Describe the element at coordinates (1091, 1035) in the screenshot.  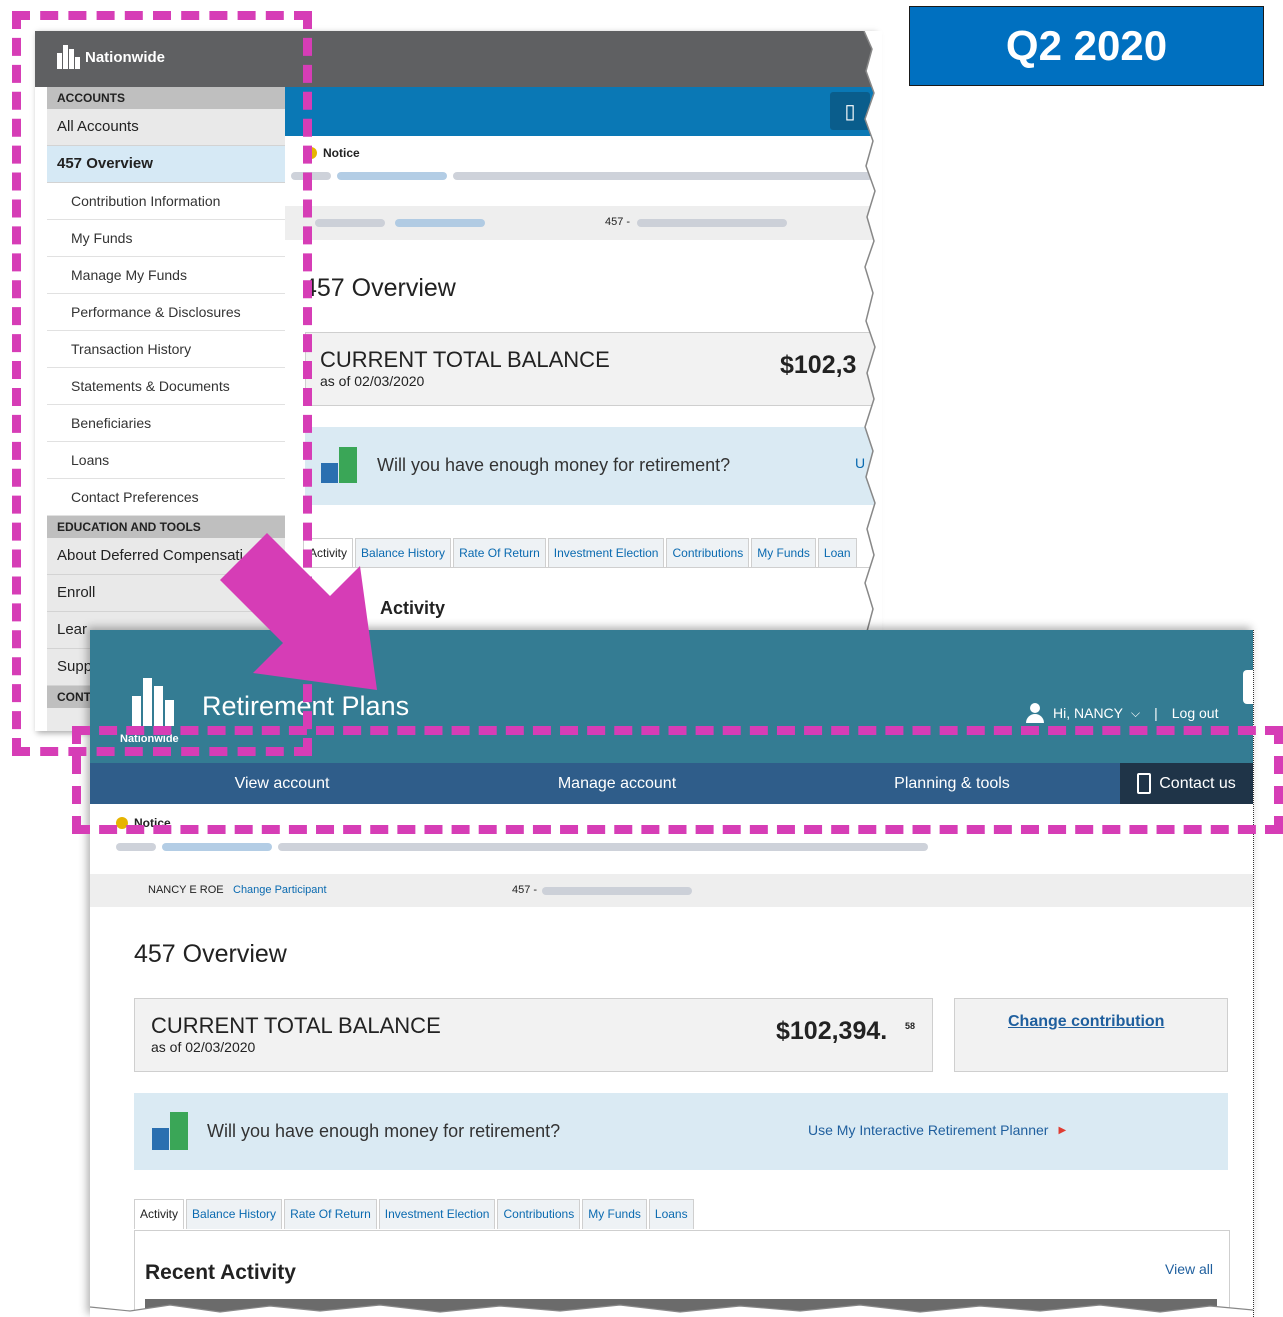
I see `change-contribution-box: Change contribution` at that location.